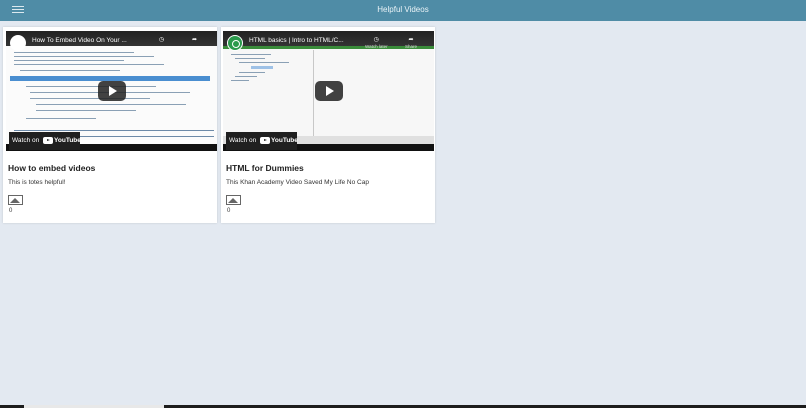 The height and width of the screenshot is (408, 806). Describe the element at coordinates (376, 46) in the screenshot. I see `watch-later-label: Watch later` at that location.